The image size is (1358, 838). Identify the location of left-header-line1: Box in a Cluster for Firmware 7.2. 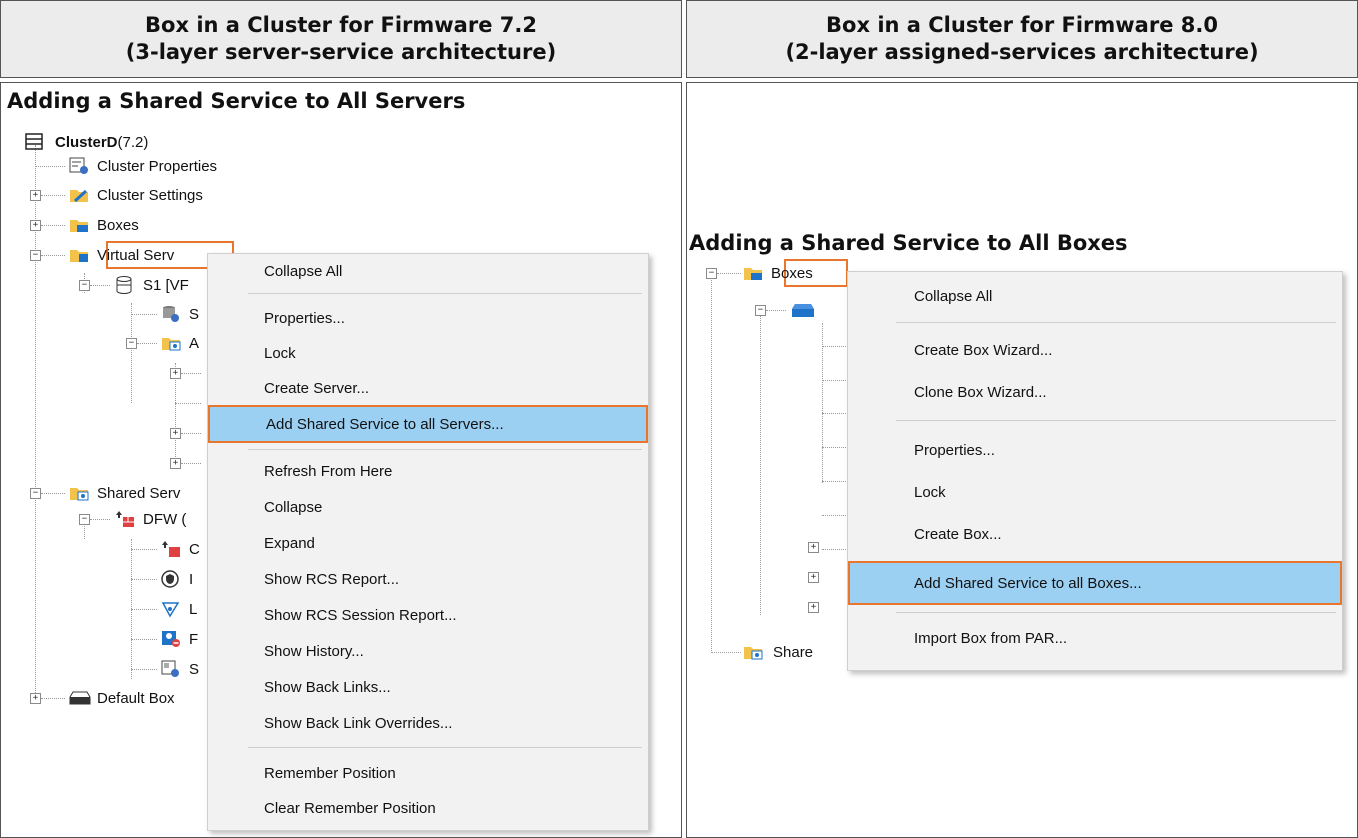
(341, 25).